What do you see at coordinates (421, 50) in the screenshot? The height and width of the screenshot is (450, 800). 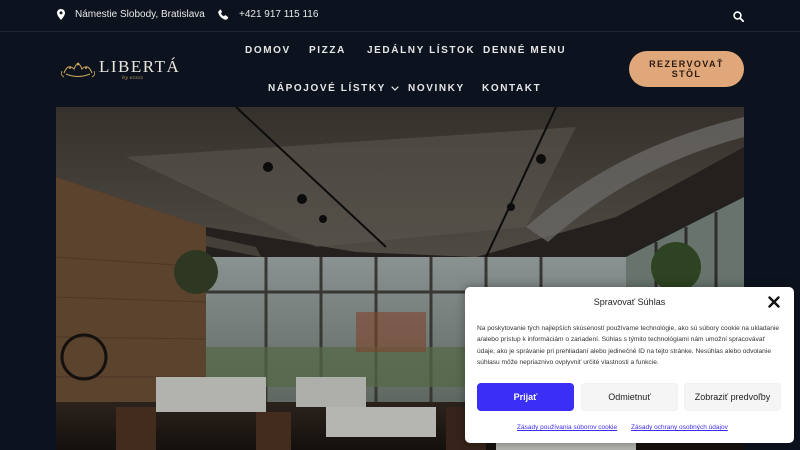 I see `nav-jedalny-listok: JEDÁLNY LÍSTOK` at bounding box center [421, 50].